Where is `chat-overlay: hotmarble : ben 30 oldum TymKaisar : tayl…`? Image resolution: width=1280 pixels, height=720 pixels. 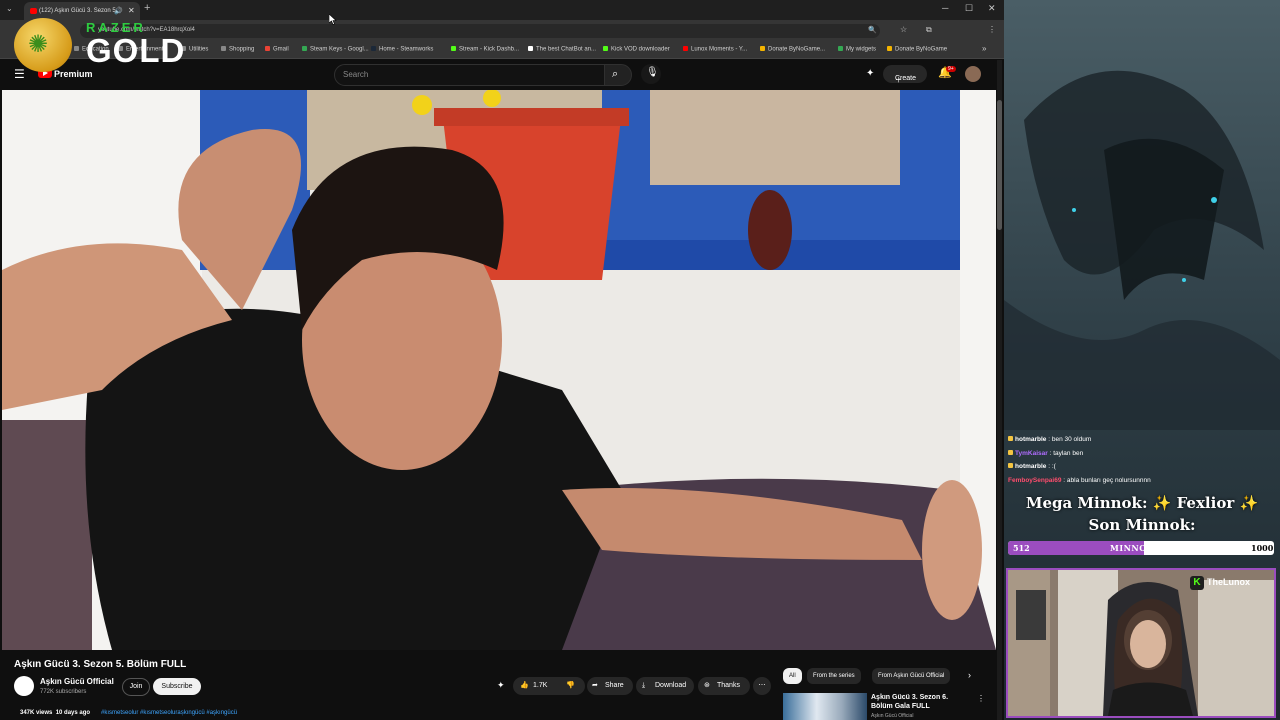
chat-overlay: hotmarble : ben 30 oldum TymKaisar : tayl… is located at coordinates (1142, 461).